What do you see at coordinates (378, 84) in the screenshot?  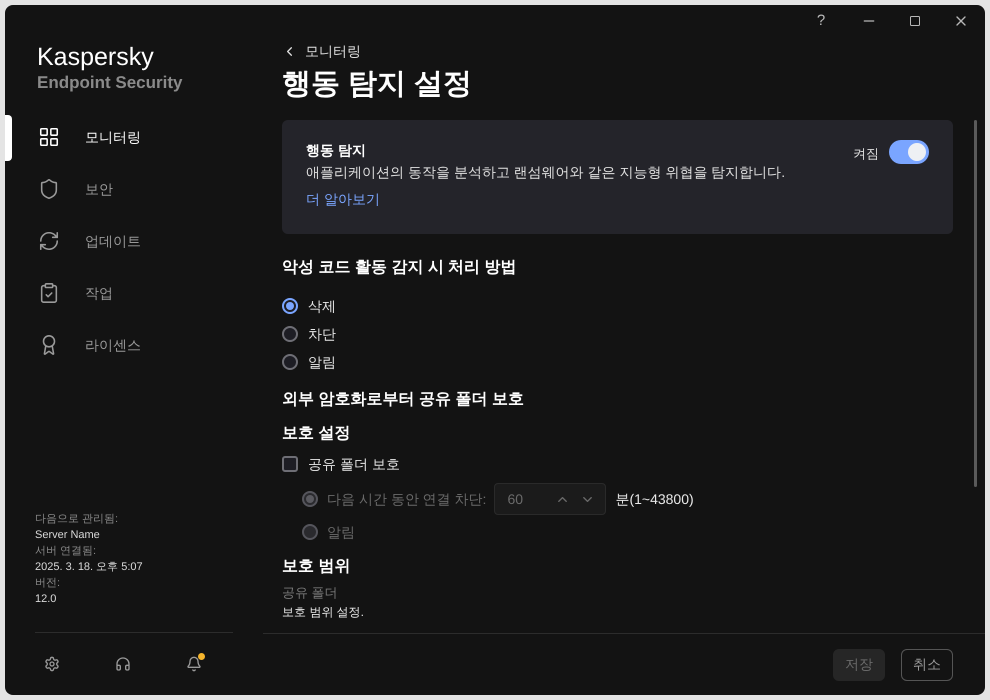 I see `page-title: 행동 탐지 설정` at bounding box center [378, 84].